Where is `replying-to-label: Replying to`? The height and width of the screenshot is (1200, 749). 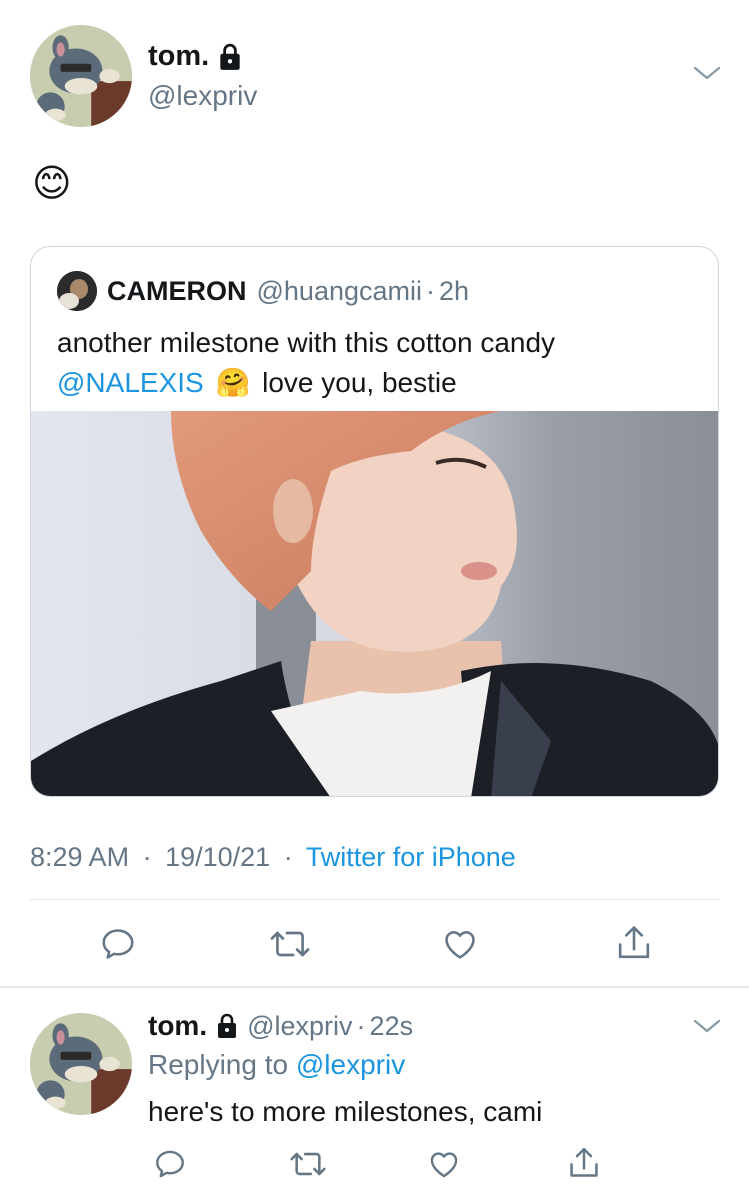
replying-to-label: Replying to is located at coordinates (218, 1064).